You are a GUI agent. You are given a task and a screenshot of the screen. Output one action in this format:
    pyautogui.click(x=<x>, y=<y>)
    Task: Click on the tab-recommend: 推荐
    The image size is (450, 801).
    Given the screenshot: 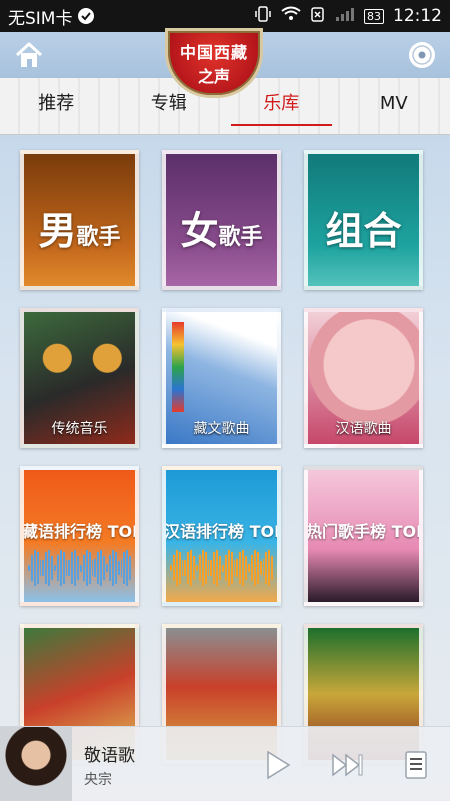 What is the action you would take?
    pyautogui.click(x=56, y=106)
    